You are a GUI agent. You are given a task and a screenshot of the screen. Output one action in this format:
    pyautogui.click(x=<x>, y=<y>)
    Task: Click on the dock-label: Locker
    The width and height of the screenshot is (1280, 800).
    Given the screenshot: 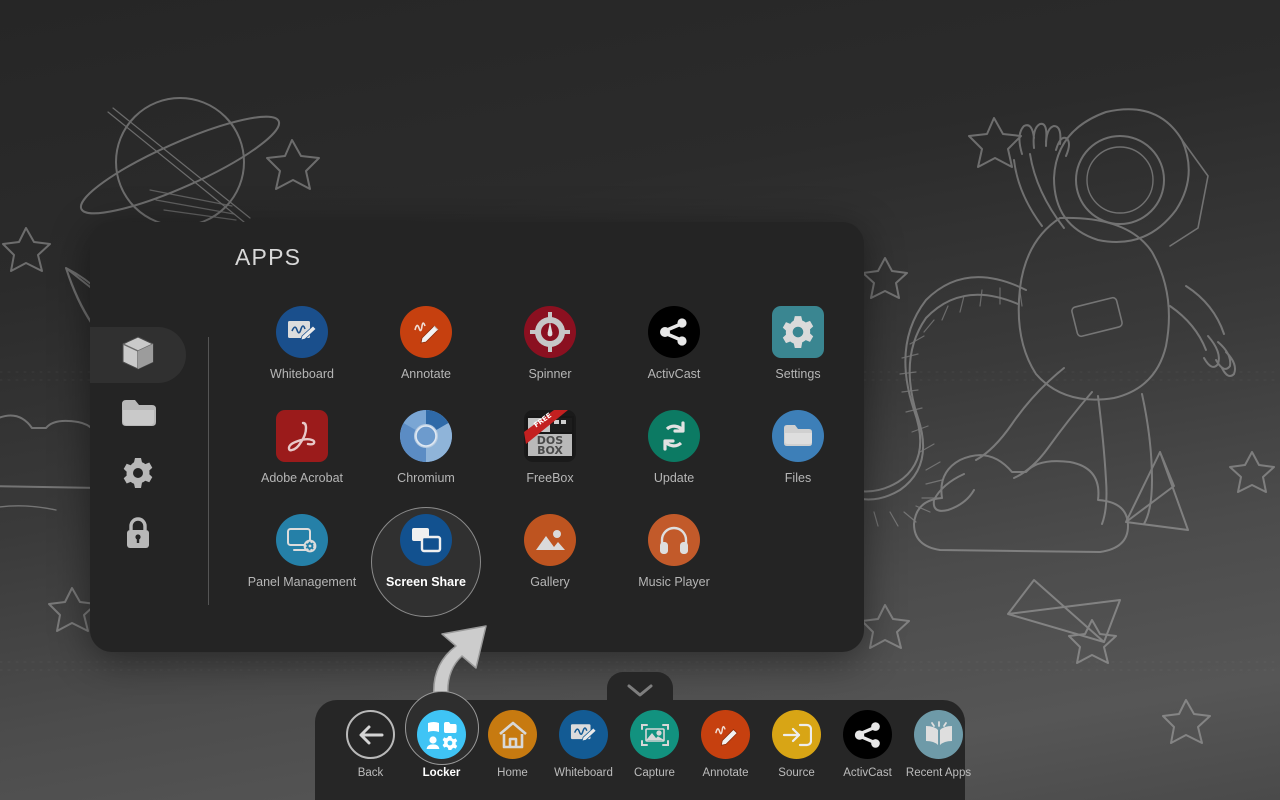 What is the action you would take?
    pyautogui.click(x=441, y=773)
    